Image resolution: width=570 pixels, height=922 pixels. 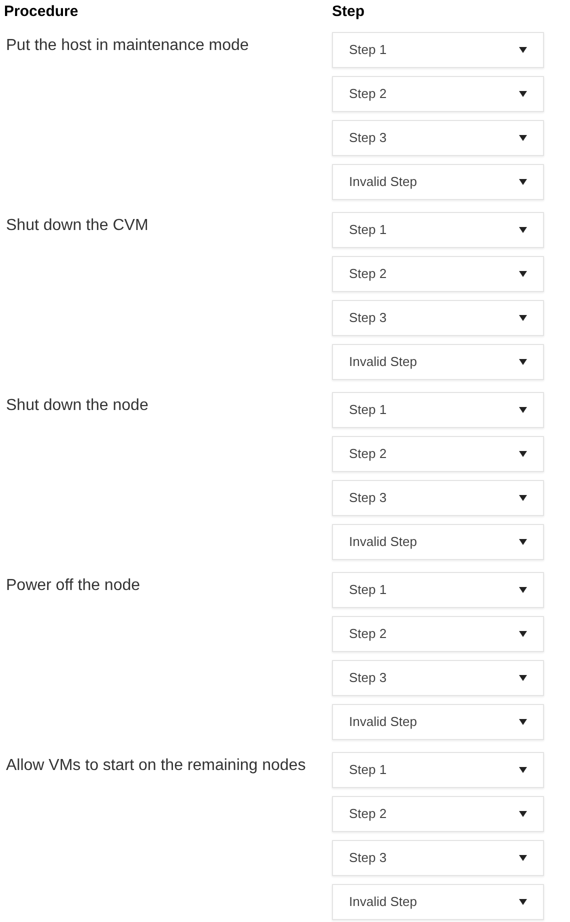 I want to click on column-header: Step, so click(x=348, y=12).